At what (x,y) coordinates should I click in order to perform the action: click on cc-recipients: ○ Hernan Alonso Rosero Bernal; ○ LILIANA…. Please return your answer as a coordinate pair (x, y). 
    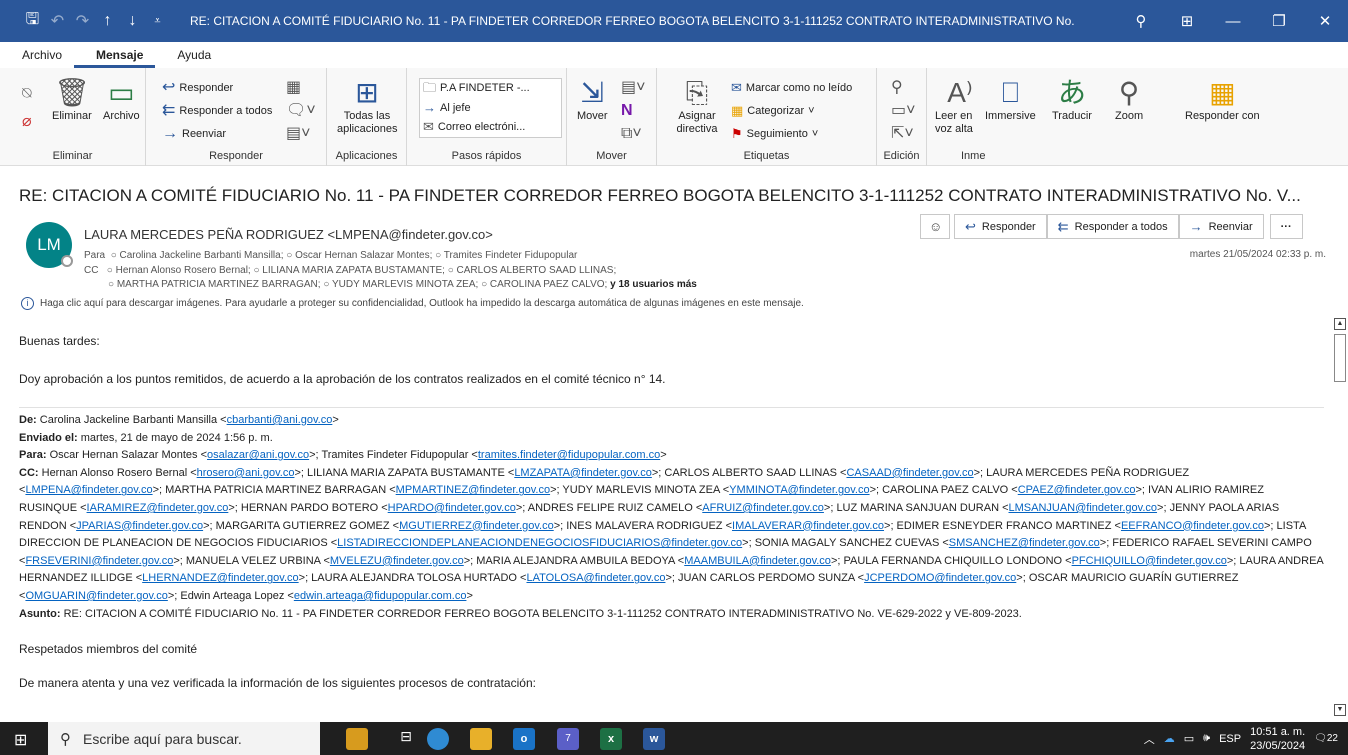
    Looking at the image, I should click on (361, 270).